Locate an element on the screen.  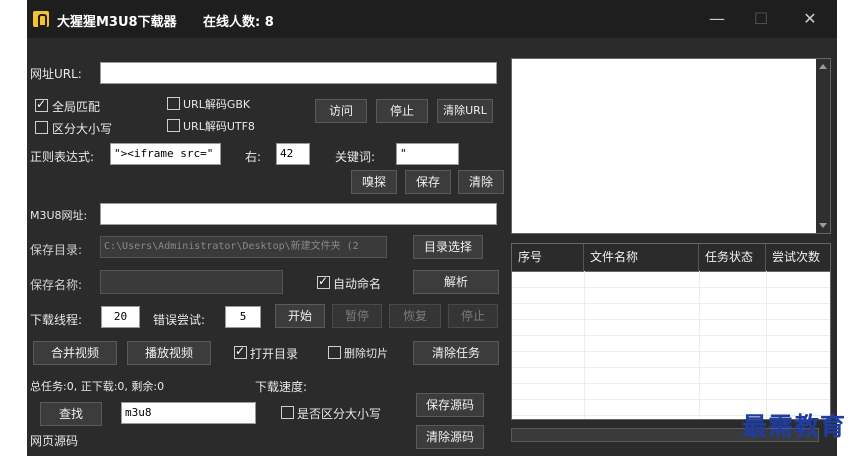
title-bar: 大猩猩M3U8下载器 在线人数: 8 — ☐ ✕ is located at coordinates (432, 19).